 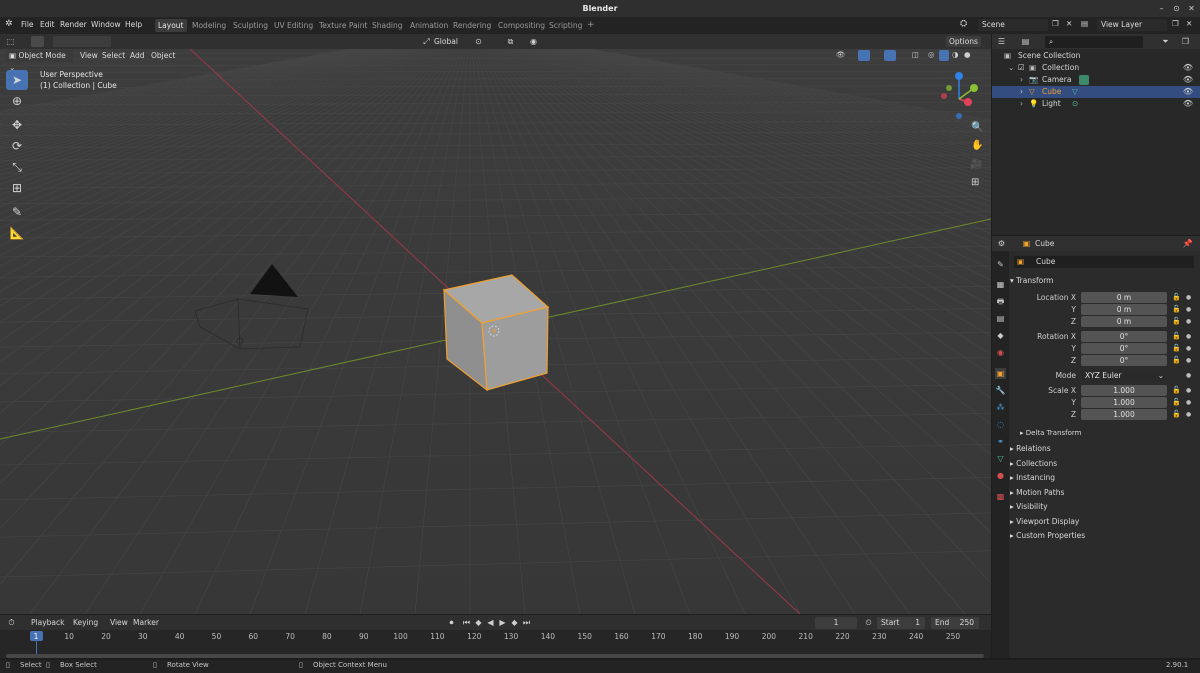 What do you see at coordinates (915, 54) in the screenshot?
I see `xray-icon: ◫` at bounding box center [915, 54].